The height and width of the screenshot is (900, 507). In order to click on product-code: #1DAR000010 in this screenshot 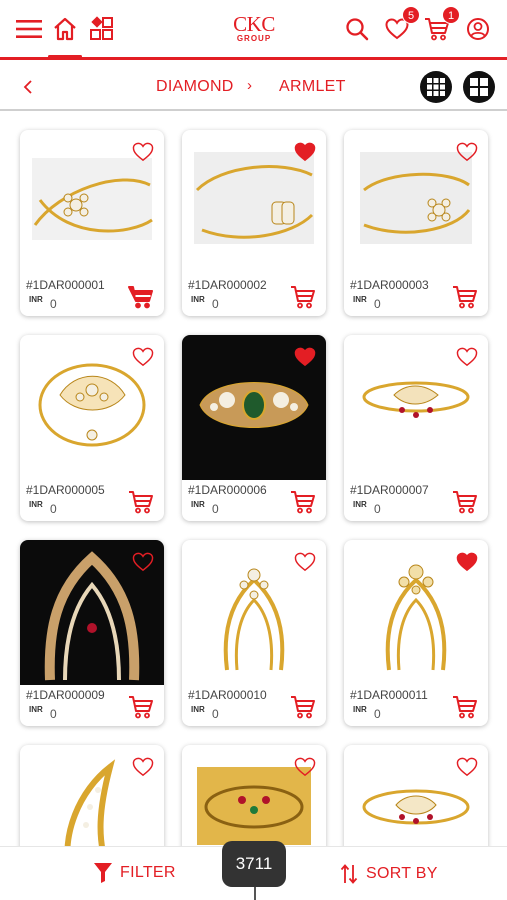, I will do `click(227, 695)`.